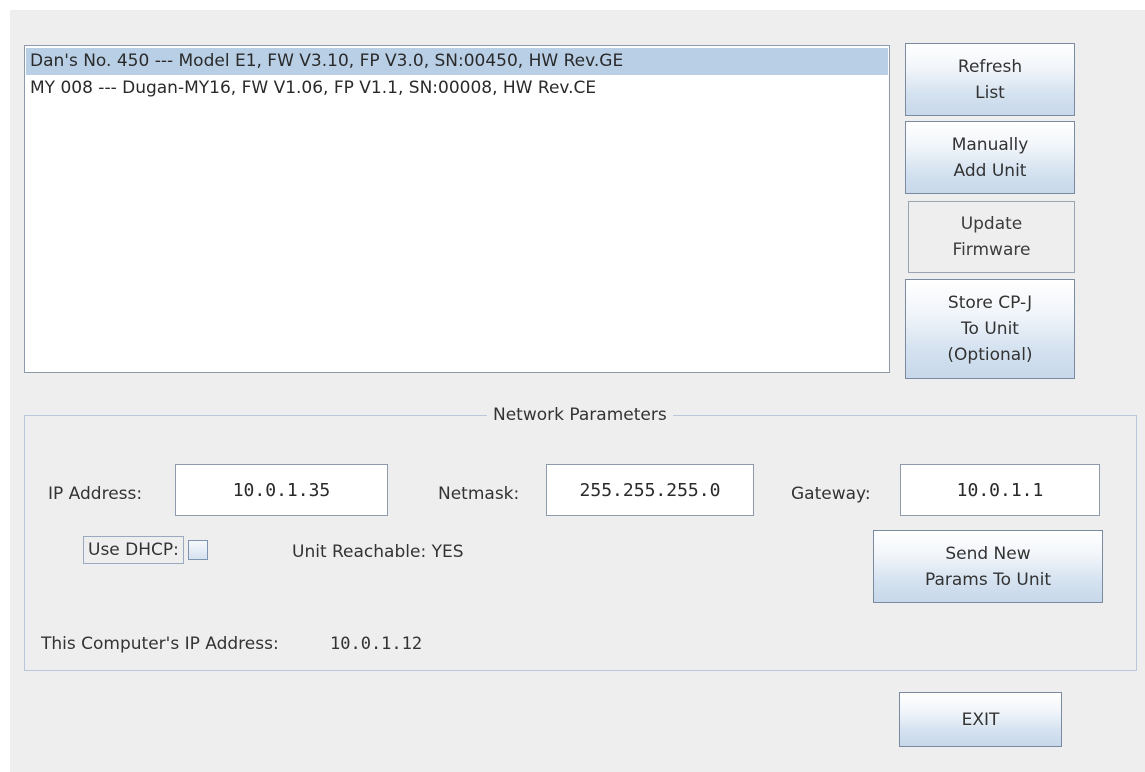 The height and width of the screenshot is (772, 1145). Describe the element at coordinates (980, 719) in the screenshot. I see `exit-button: EXIT` at that location.